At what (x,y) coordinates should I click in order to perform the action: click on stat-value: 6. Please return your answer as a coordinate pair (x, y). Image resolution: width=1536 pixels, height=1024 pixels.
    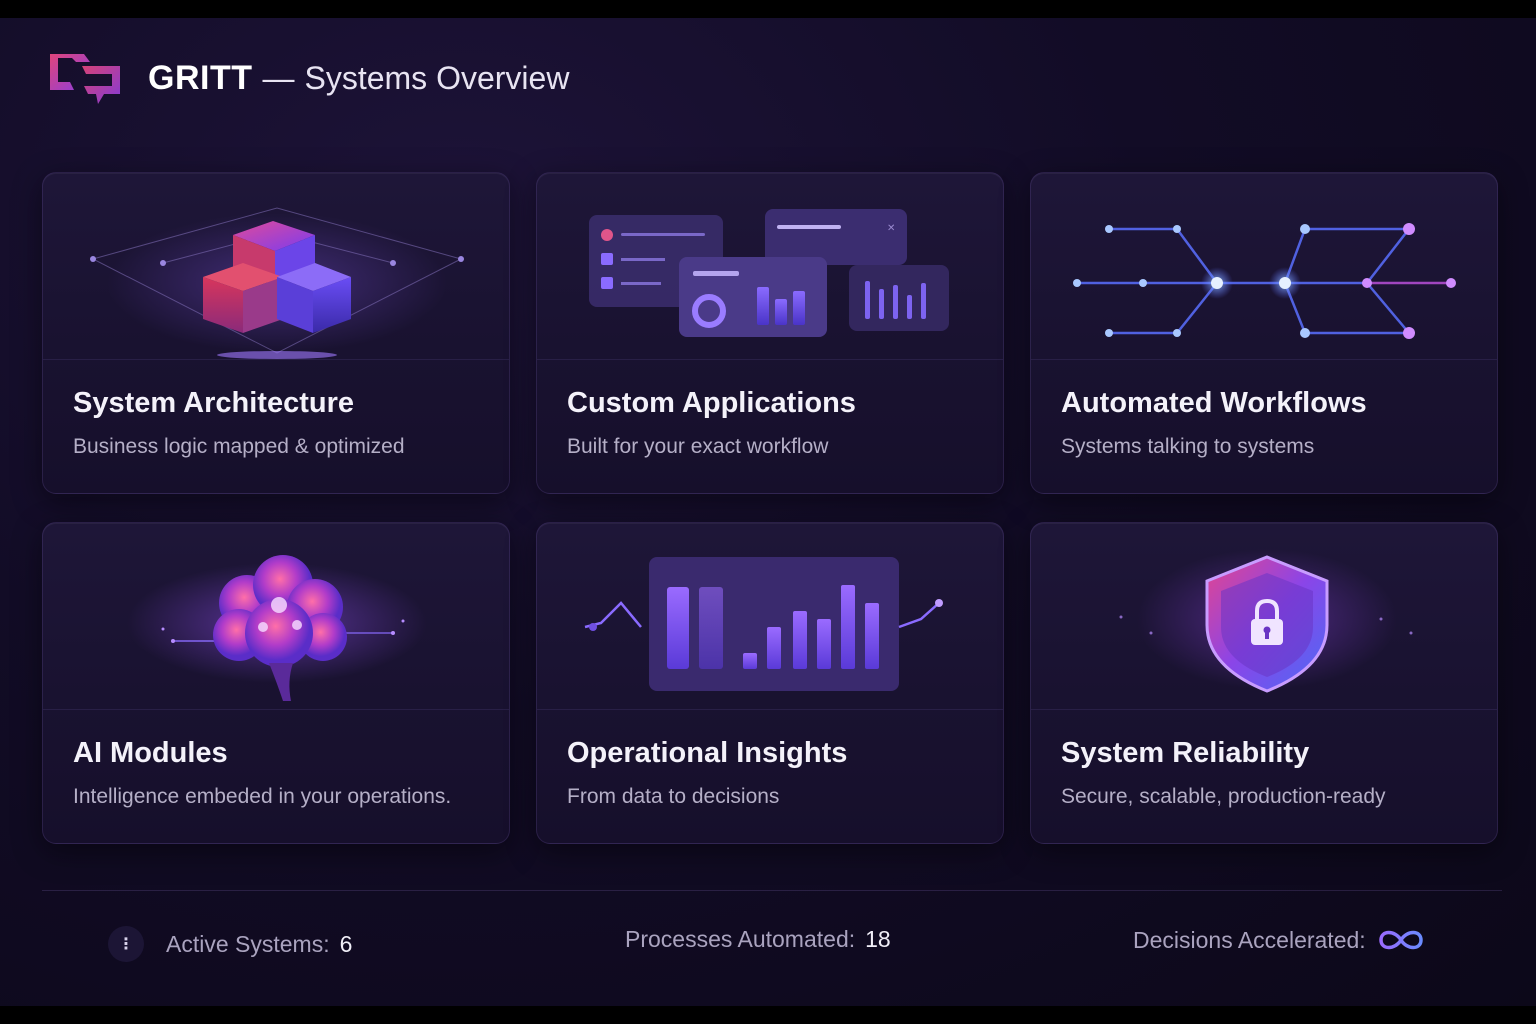
    Looking at the image, I should click on (346, 943).